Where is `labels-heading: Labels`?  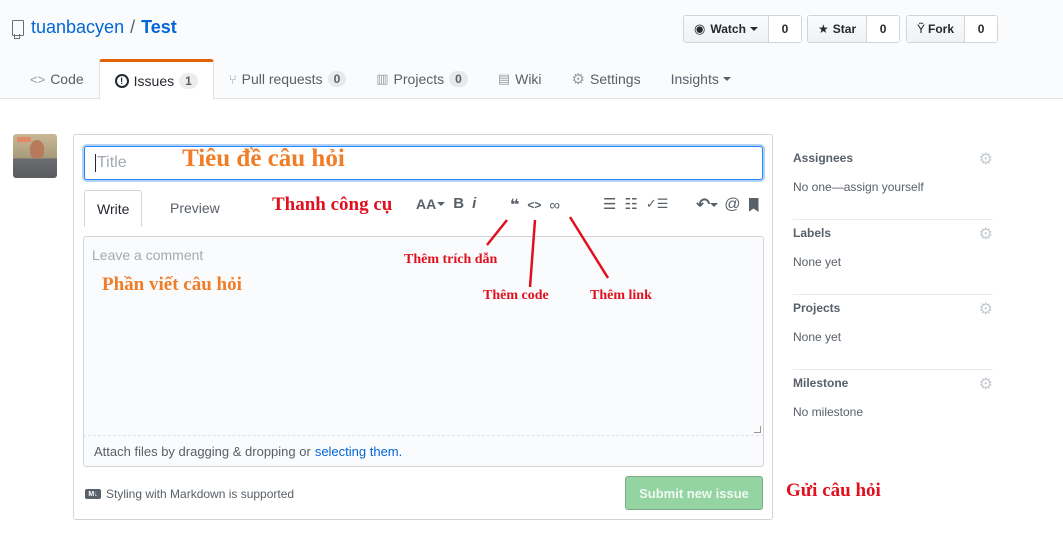 labels-heading: Labels is located at coordinates (812, 233).